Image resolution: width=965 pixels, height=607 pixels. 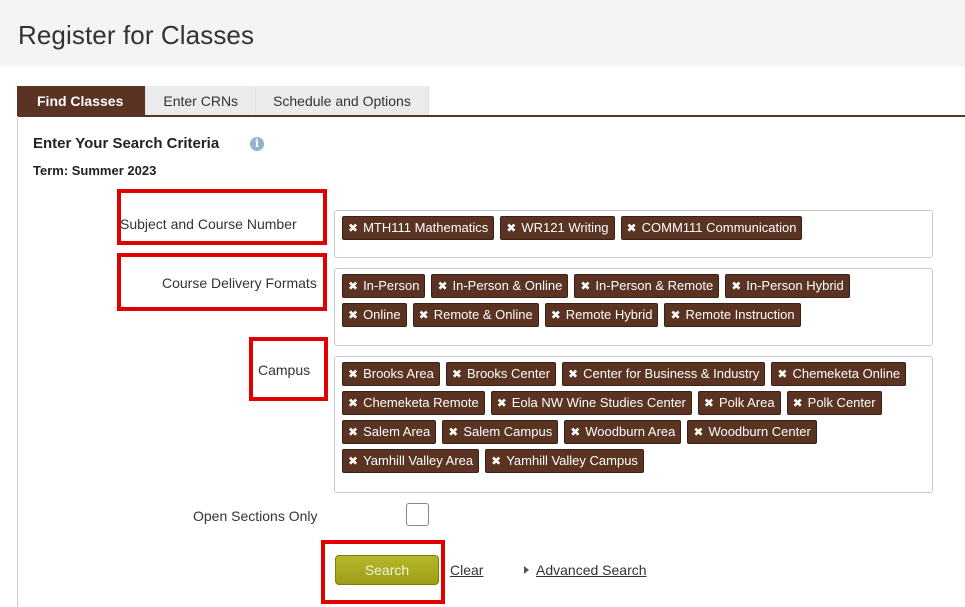 I want to click on selected-tag: ✖ Remote & Online, so click(x=475, y=315).